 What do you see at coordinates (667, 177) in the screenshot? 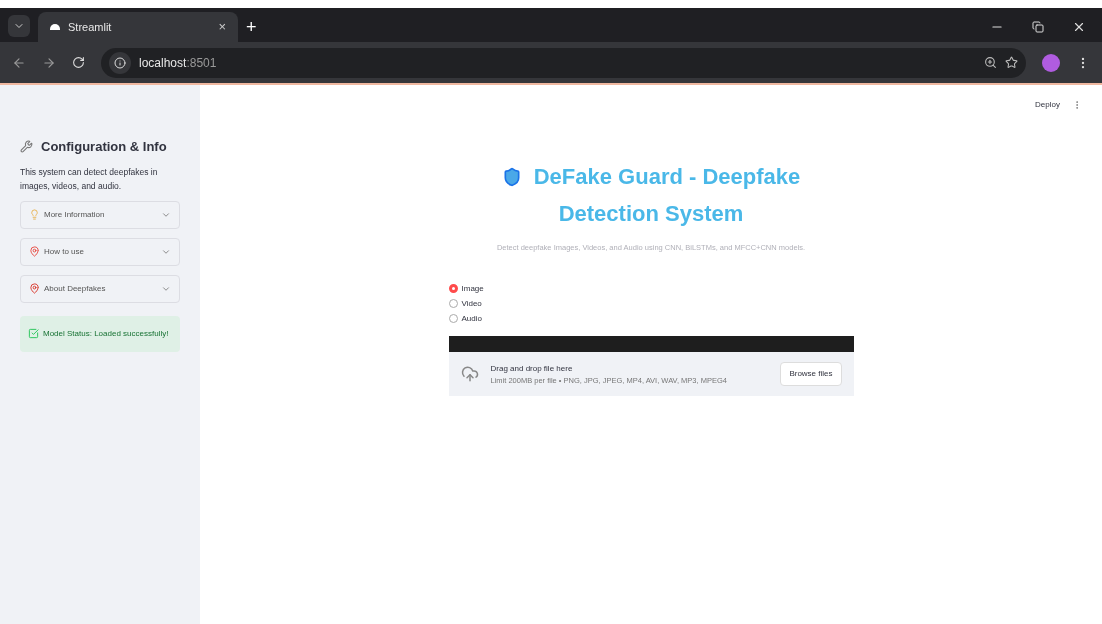
I see `page-title: DeFake Guard - Deepfake` at bounding box center [667, 177].